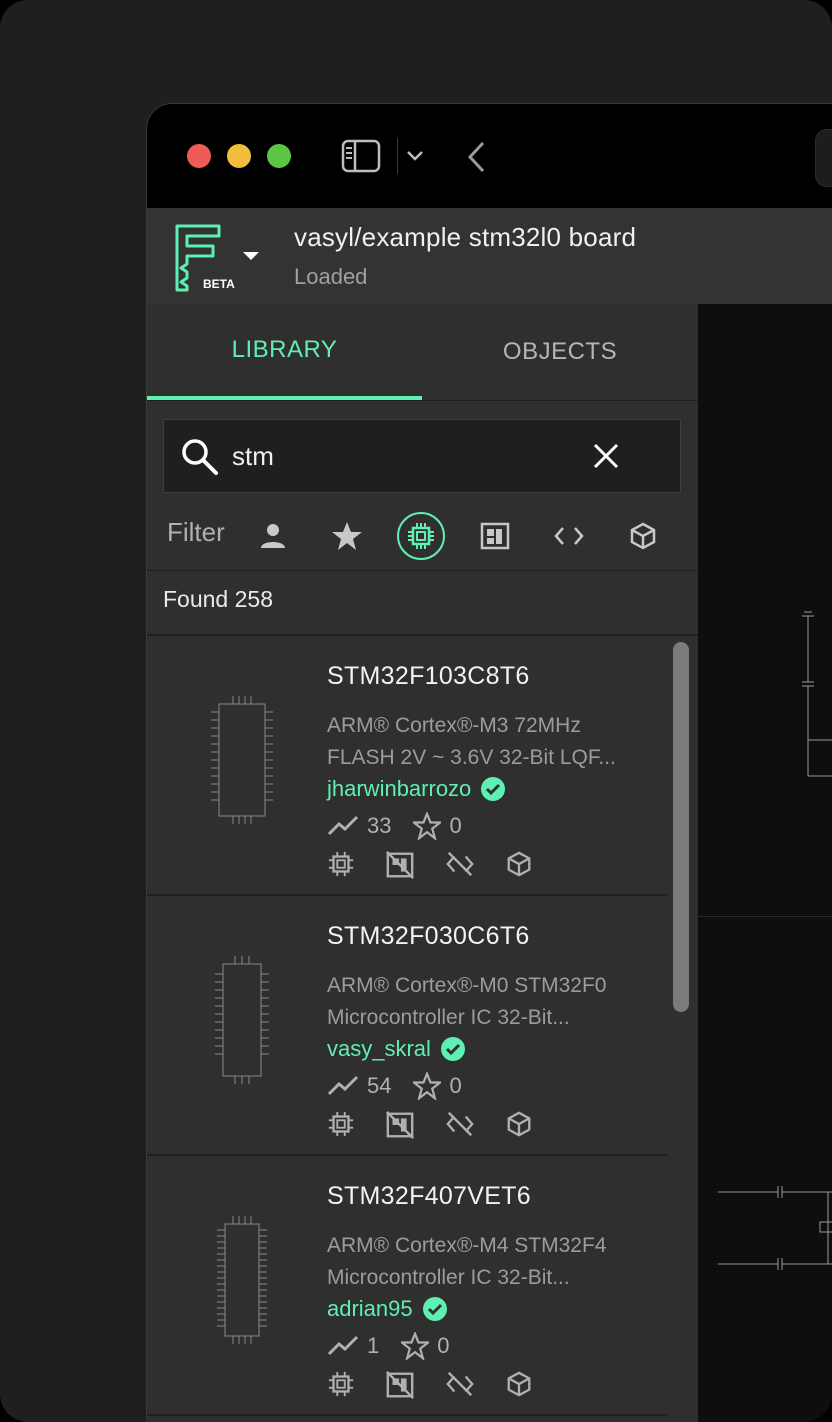  I want to click on flux-logo-icon: BETA, so click(206, 258).